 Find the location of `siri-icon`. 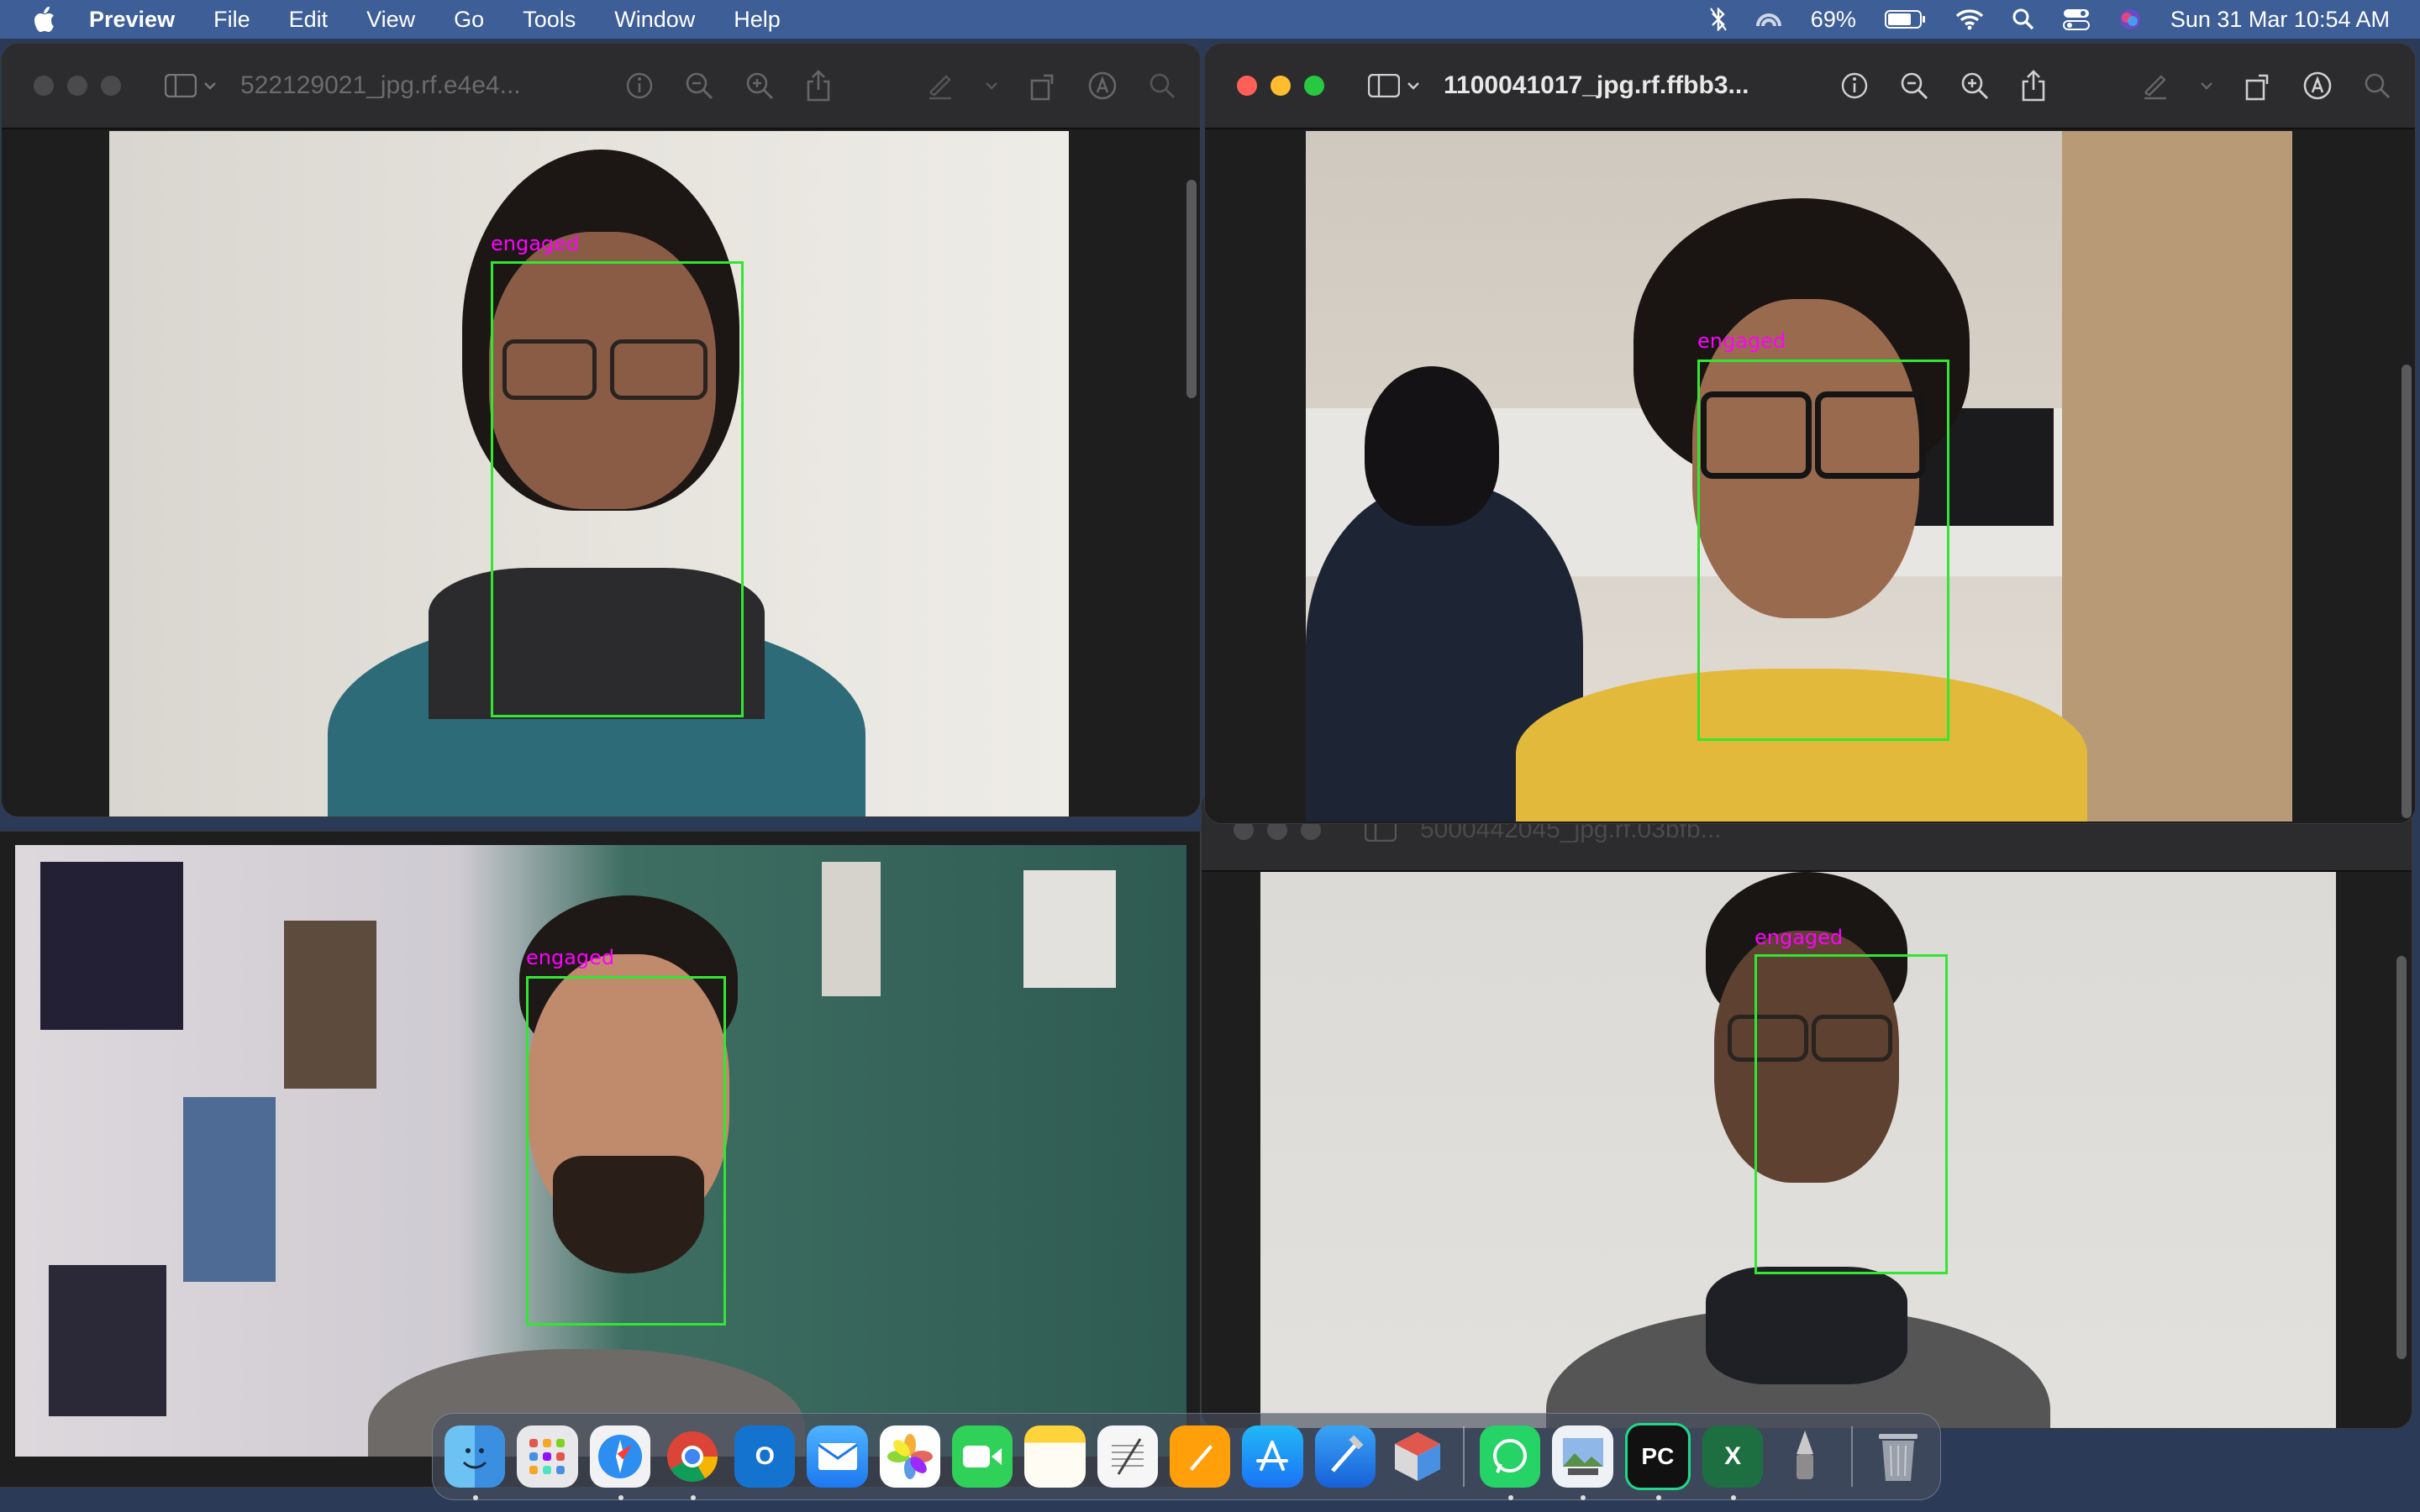

siri-icon is located at coordinates (2130, 19).